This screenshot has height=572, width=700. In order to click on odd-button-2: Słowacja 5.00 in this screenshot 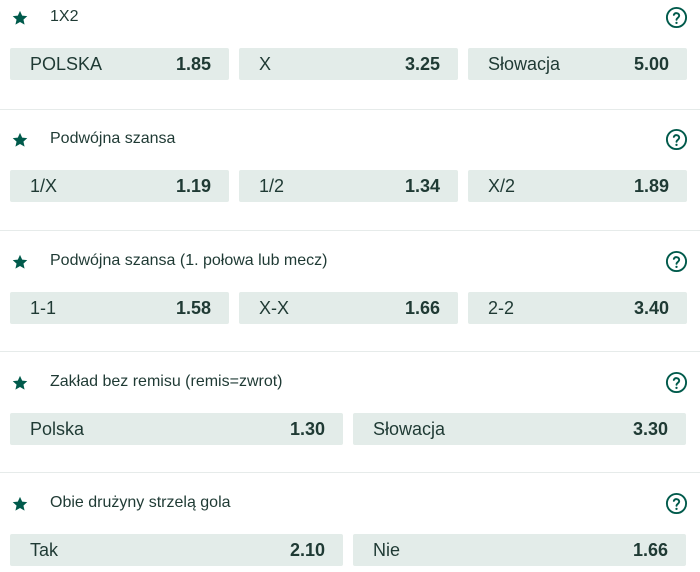, I will do `click(577, 64)`.